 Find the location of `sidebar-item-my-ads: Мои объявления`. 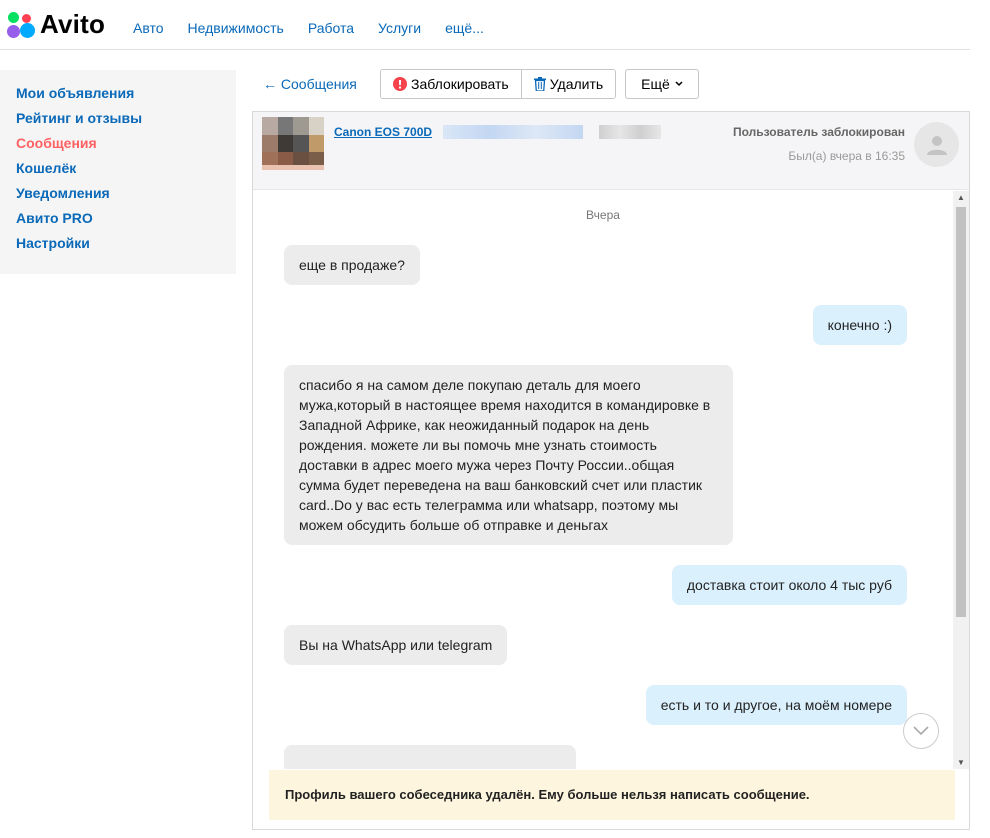

sidebar-item-my-ads: Мои объявления is located at coordinates (118, 97).